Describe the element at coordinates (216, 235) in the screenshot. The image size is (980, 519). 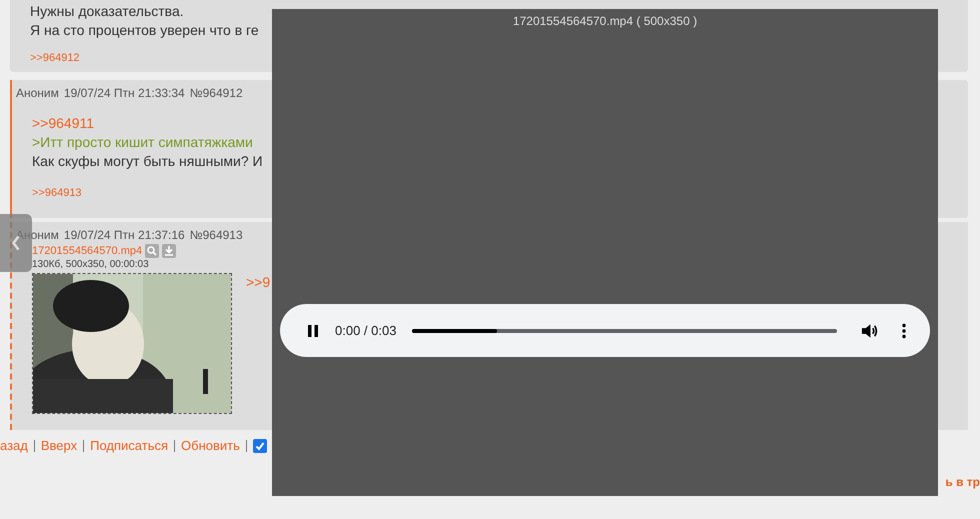
I see `post-number: №964913` at that location.